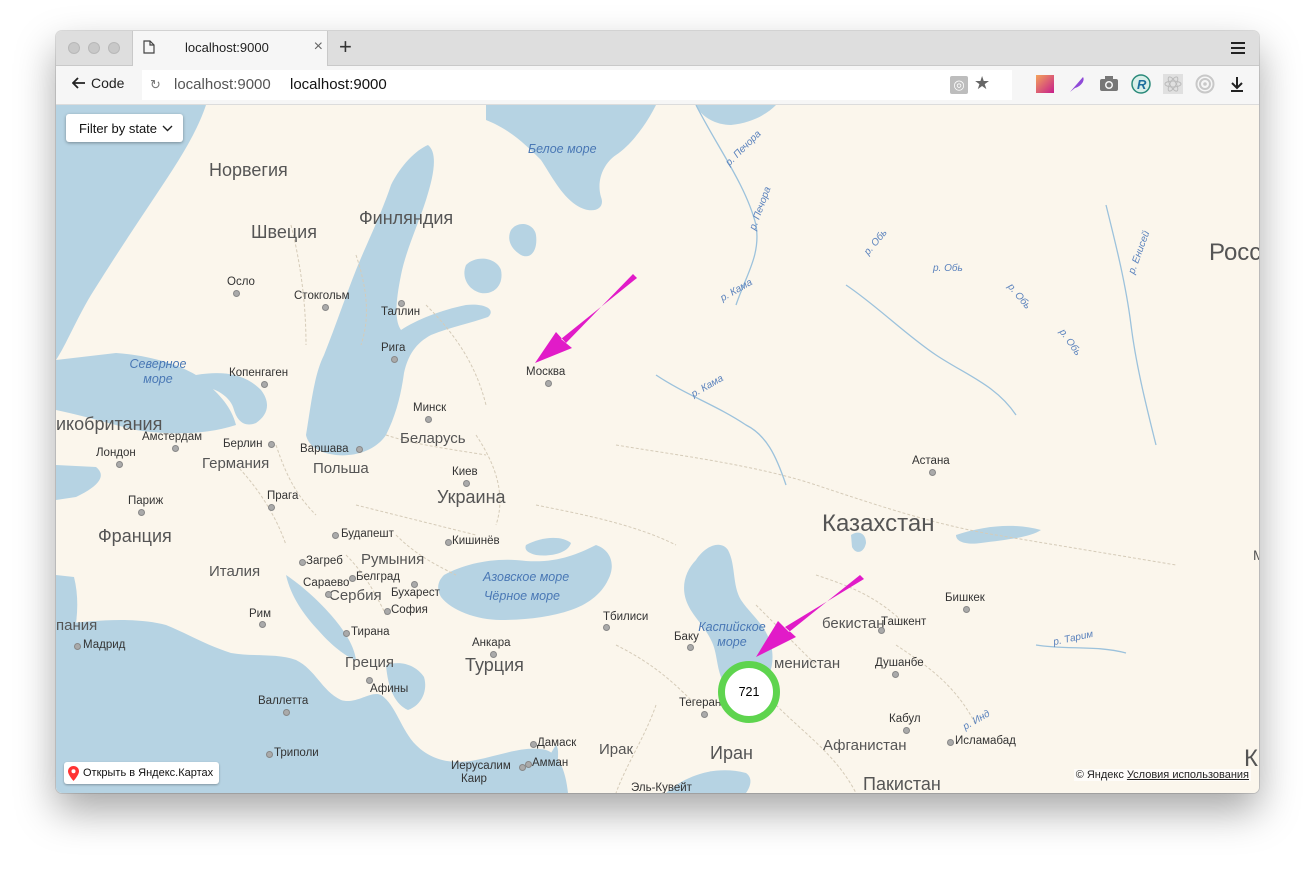 The image size is (1315, 873). I want to click on city-label: Баку, so click(686, 637).